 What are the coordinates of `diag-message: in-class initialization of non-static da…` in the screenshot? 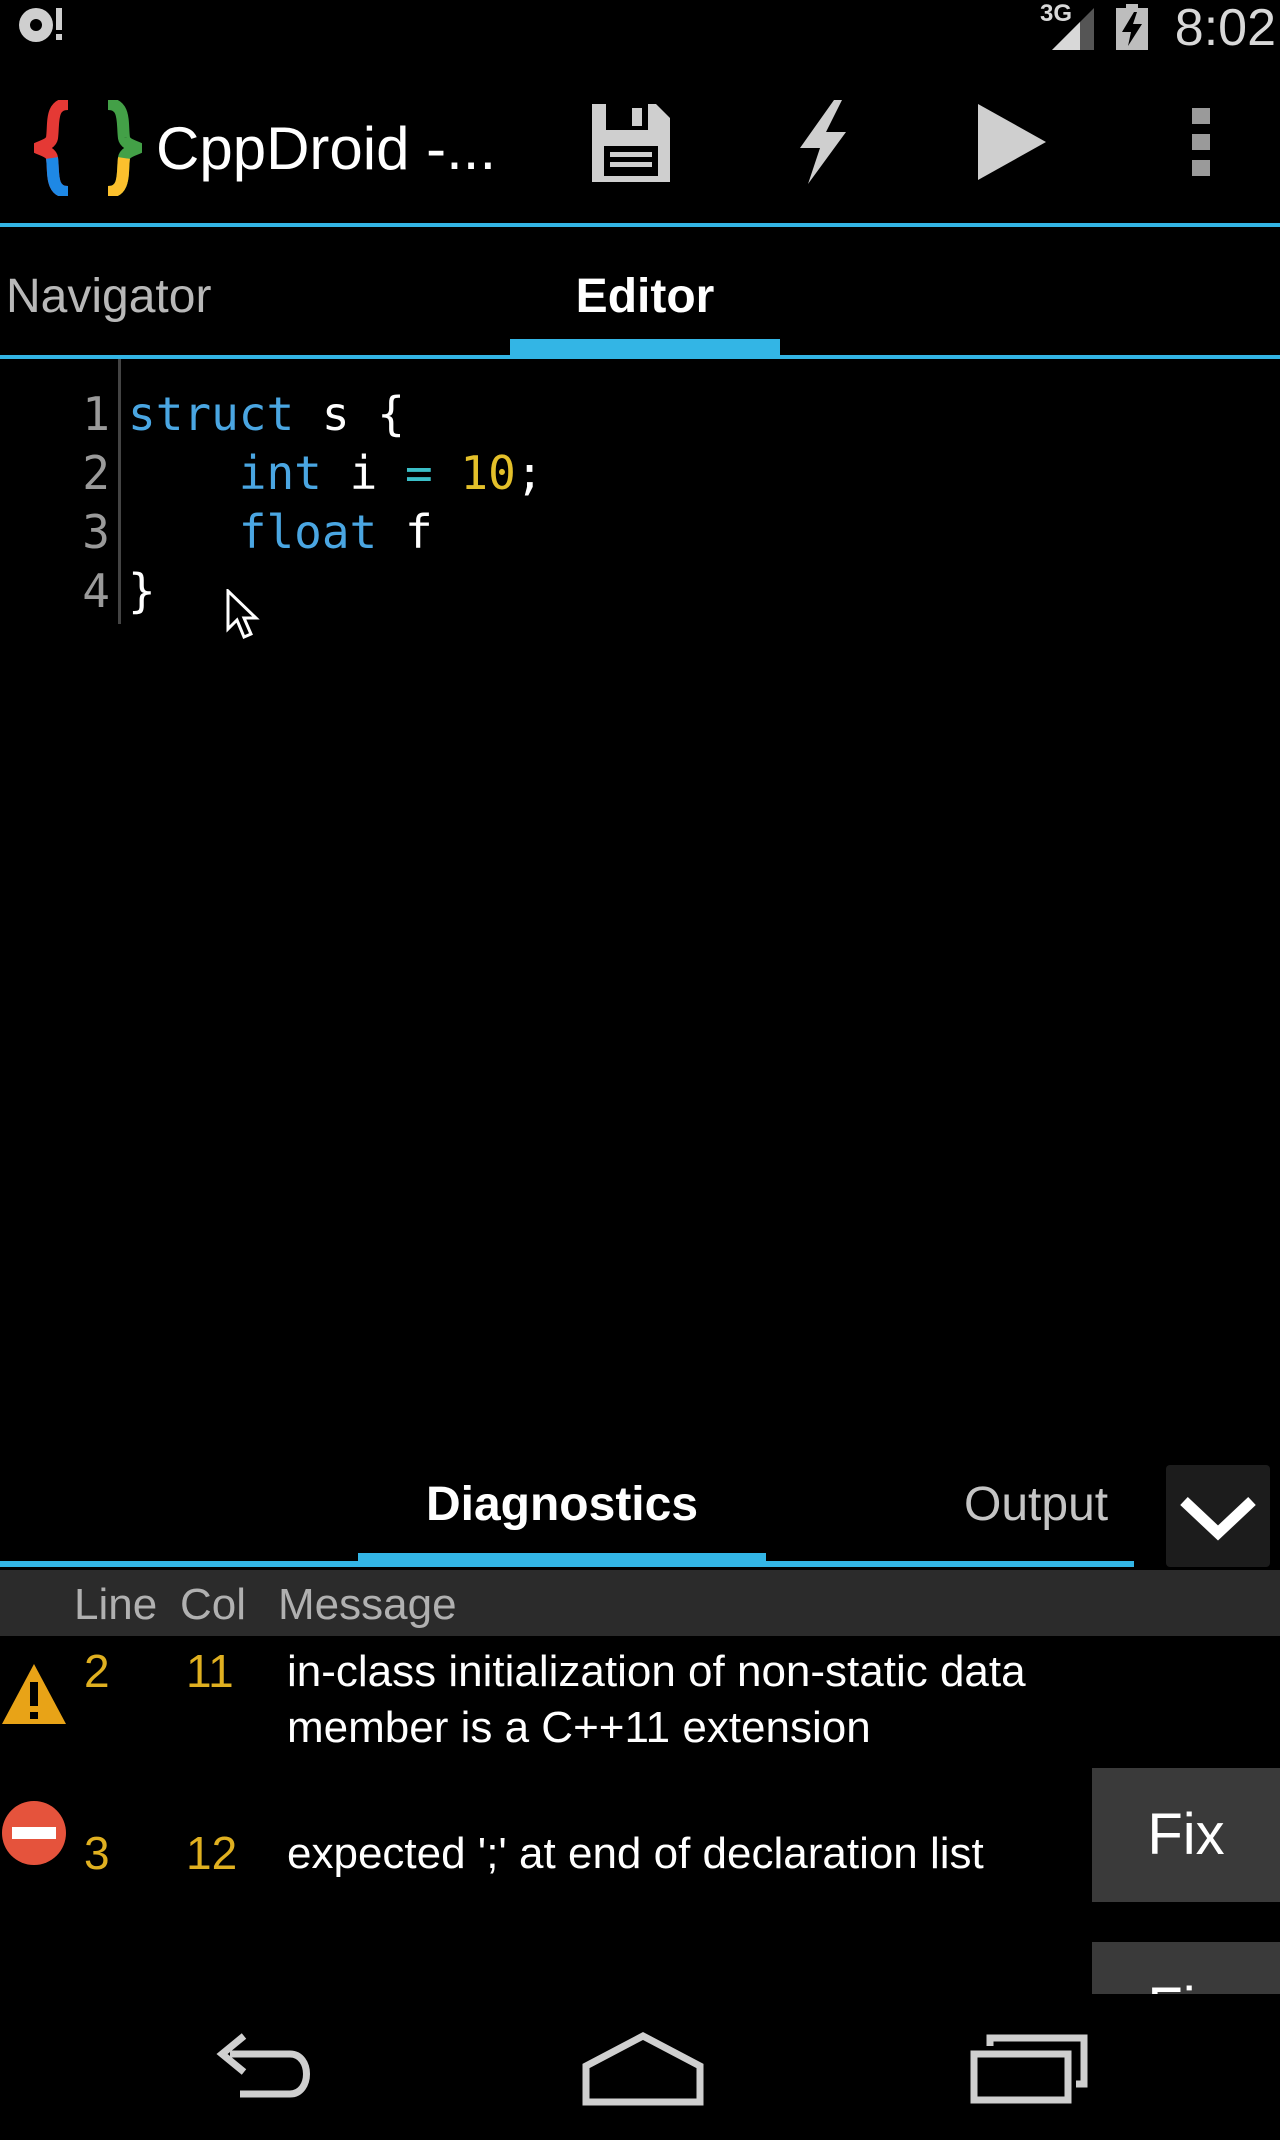 It's located at (656, 1699).